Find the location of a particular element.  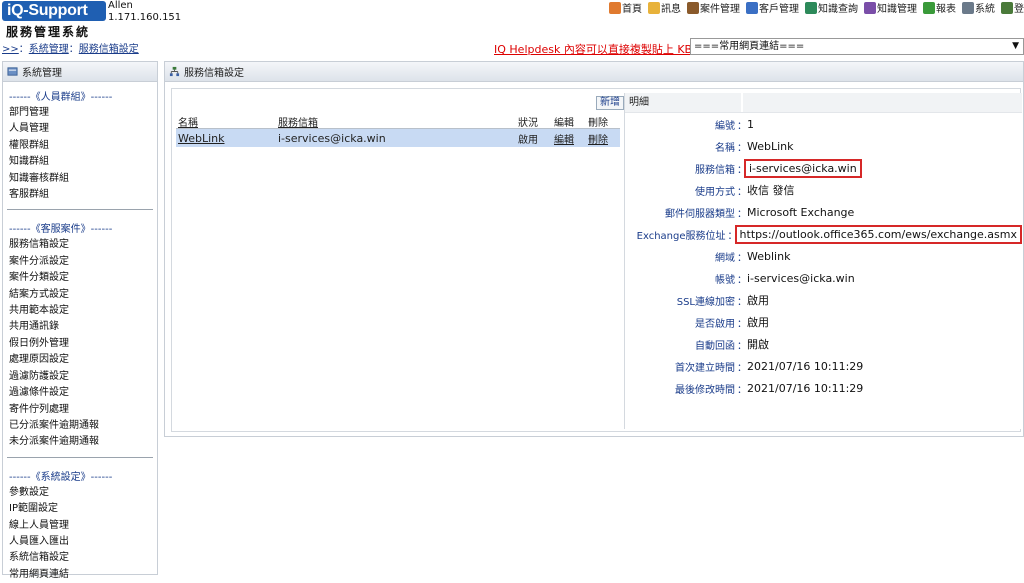

sidebar-group-title: ------《系統設定》------ is located at coordinates (61, 477).